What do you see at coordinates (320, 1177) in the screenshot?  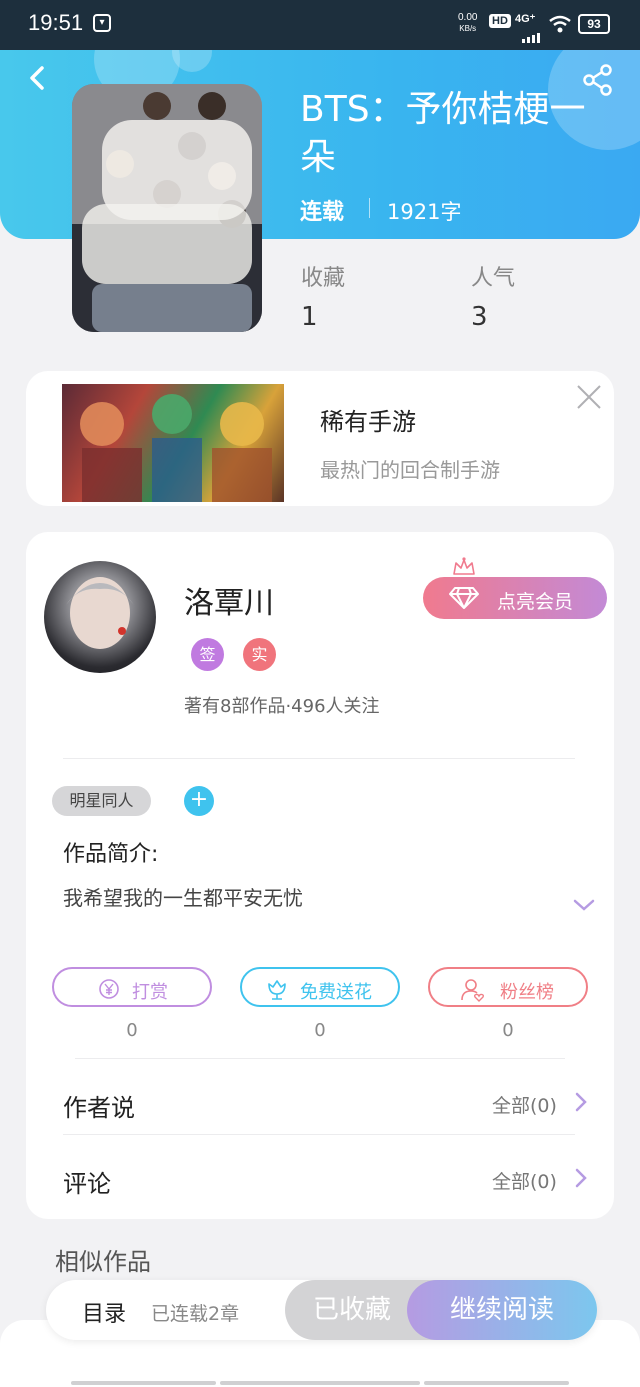 I see `comments-row: 评论 全部(0)` at bounding box center [320, 1177].